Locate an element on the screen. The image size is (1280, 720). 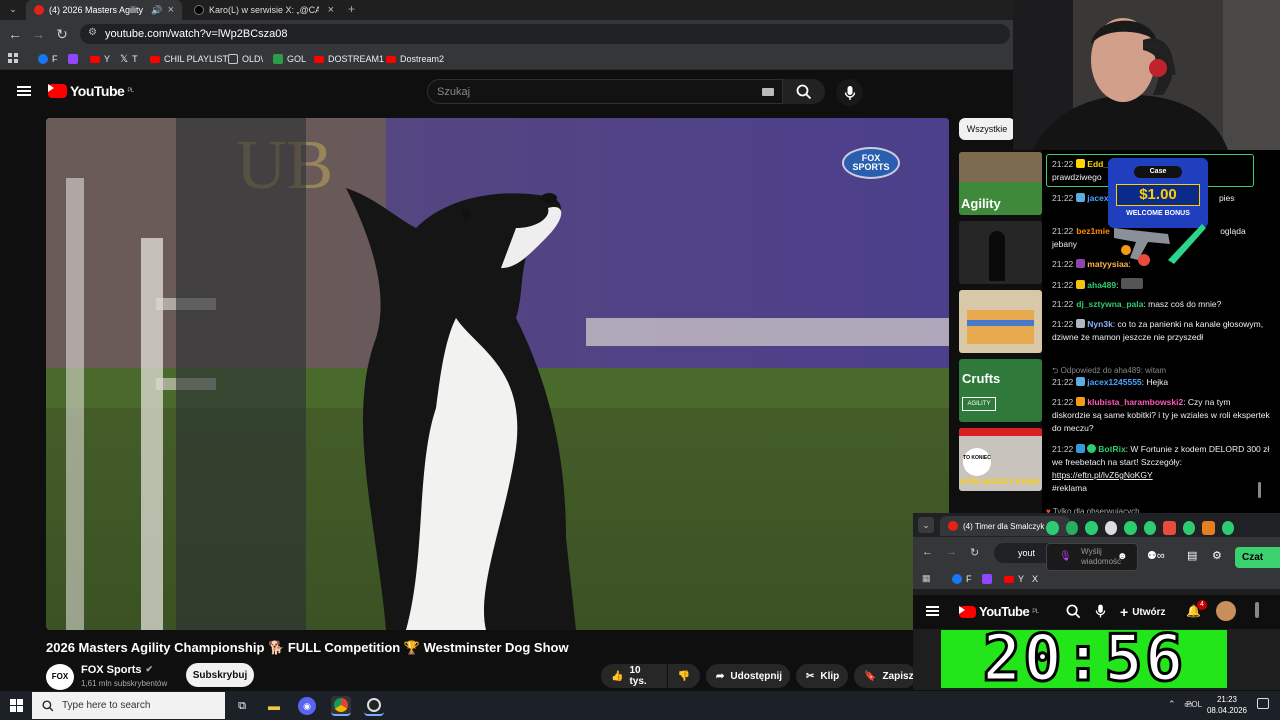
popup-search-icon is located at coordinates (1073, 611).